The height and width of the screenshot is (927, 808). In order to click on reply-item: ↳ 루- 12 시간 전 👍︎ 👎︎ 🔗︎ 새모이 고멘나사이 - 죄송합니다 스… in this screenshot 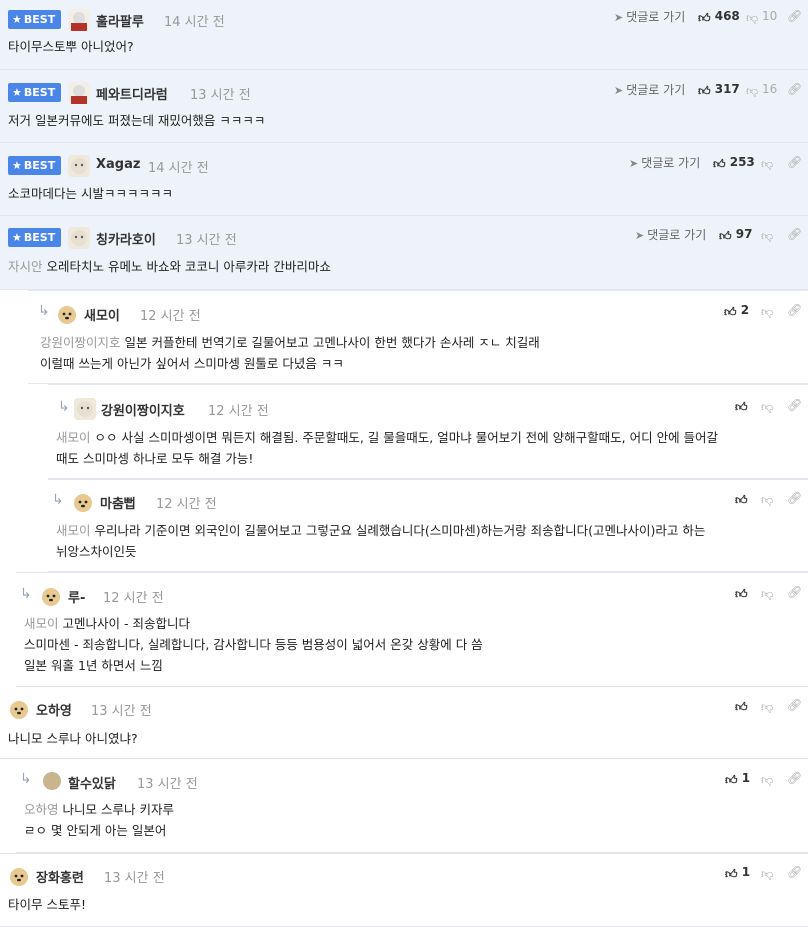, I will do `click(412, 629)`.